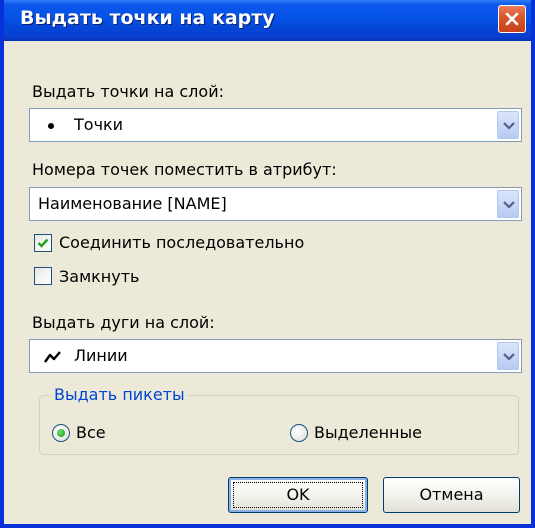 The width and height of the screenshot is (535, 528). I want to click on close-icon, so click(512, 19).